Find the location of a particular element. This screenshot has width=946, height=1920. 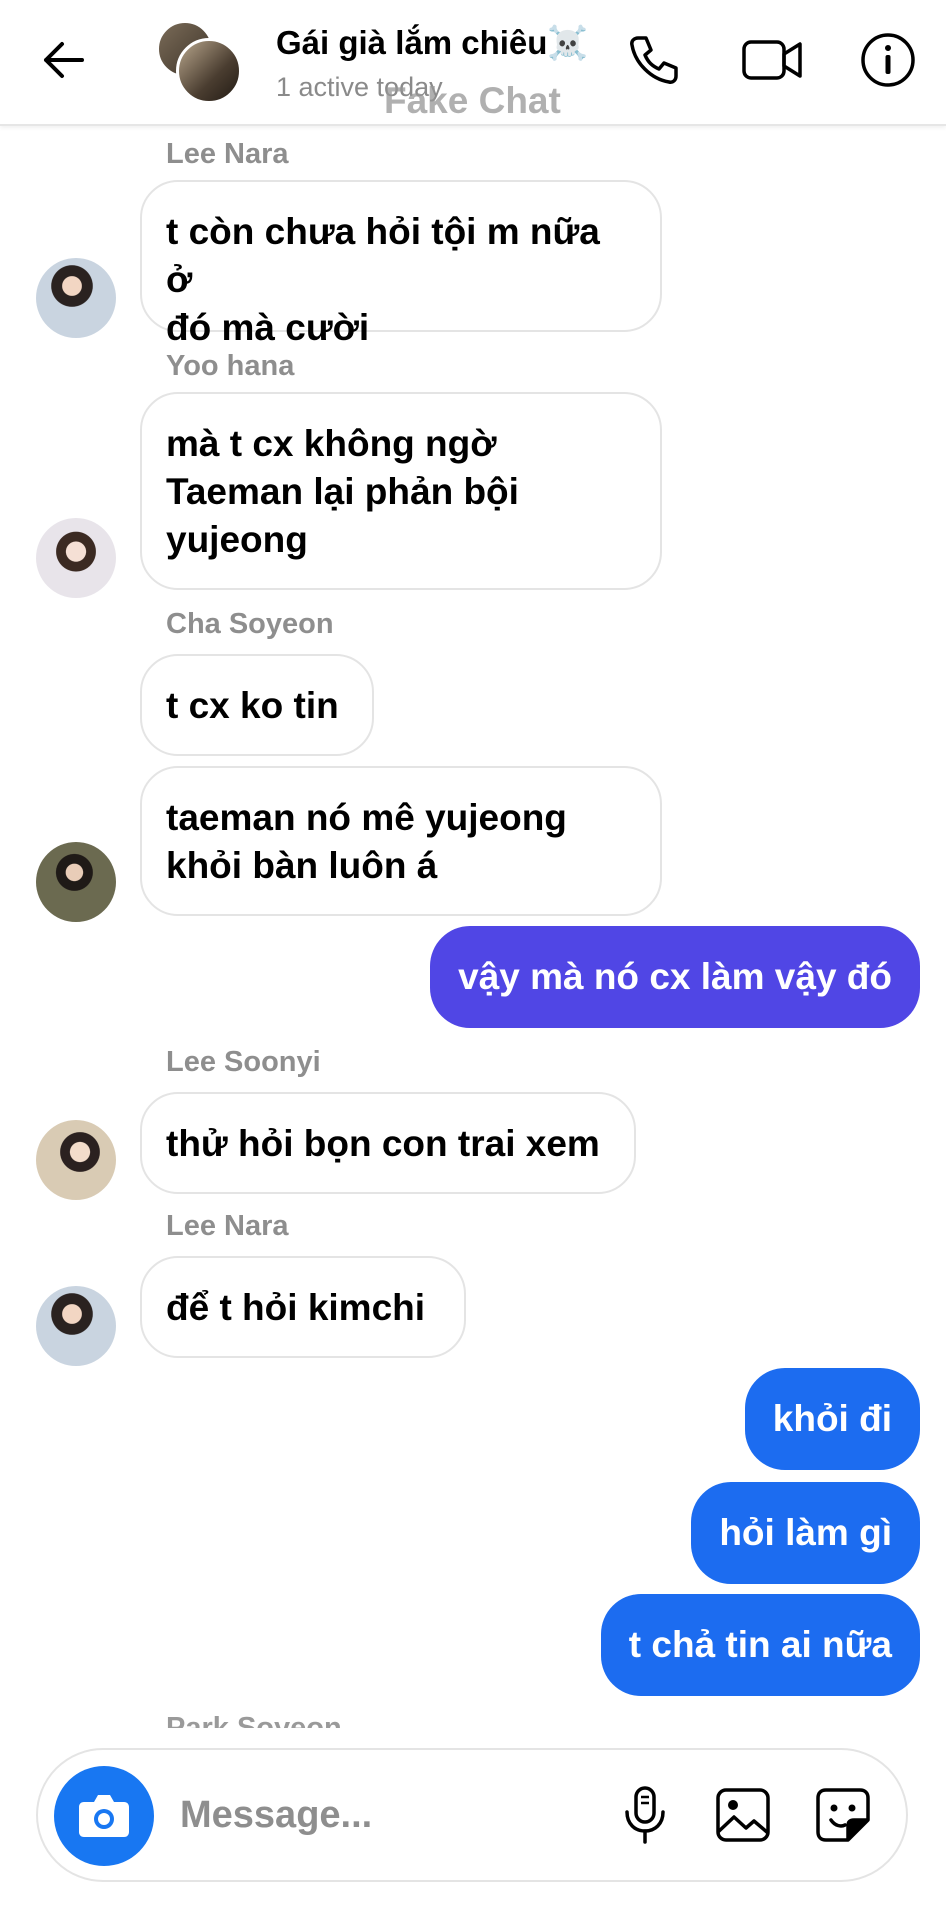

message-line: t cx ko tin is located at coordinates (252, 705).